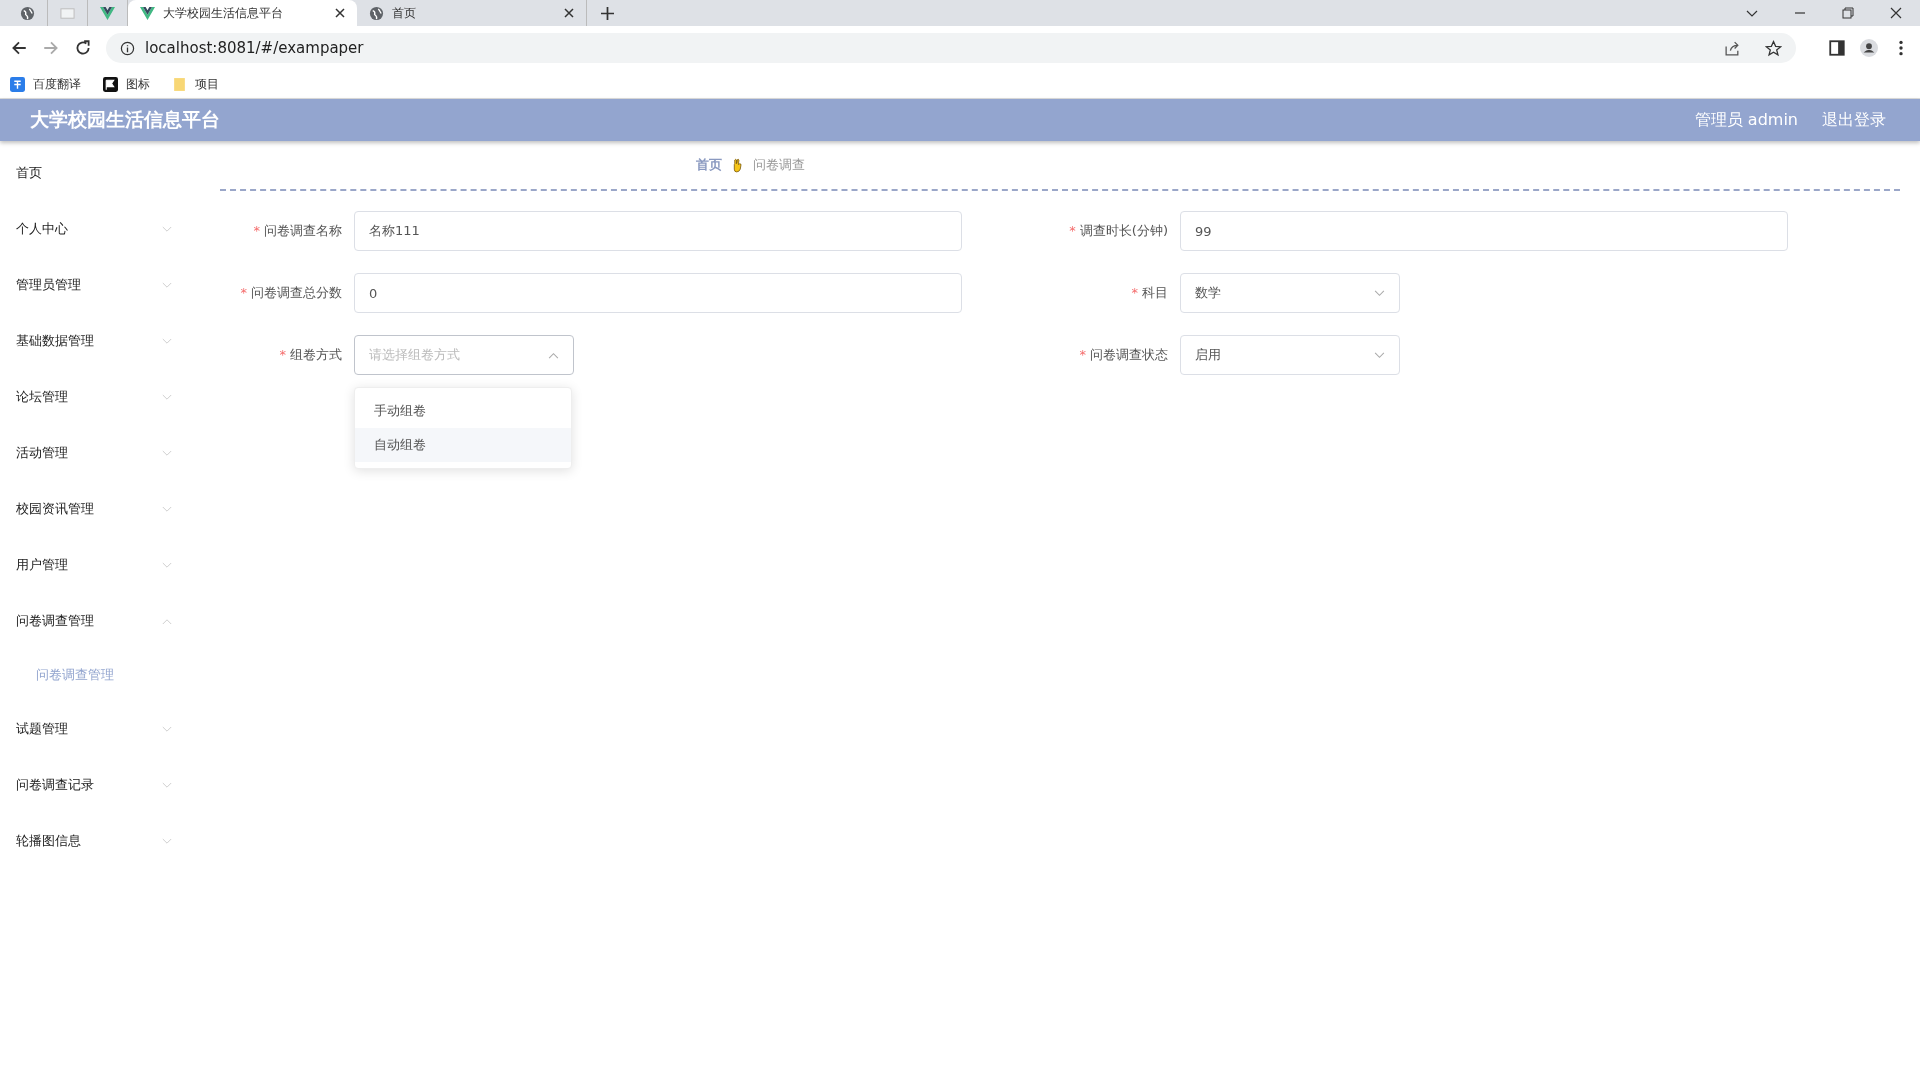  I want to click on star-icon, so click(1773, 48).